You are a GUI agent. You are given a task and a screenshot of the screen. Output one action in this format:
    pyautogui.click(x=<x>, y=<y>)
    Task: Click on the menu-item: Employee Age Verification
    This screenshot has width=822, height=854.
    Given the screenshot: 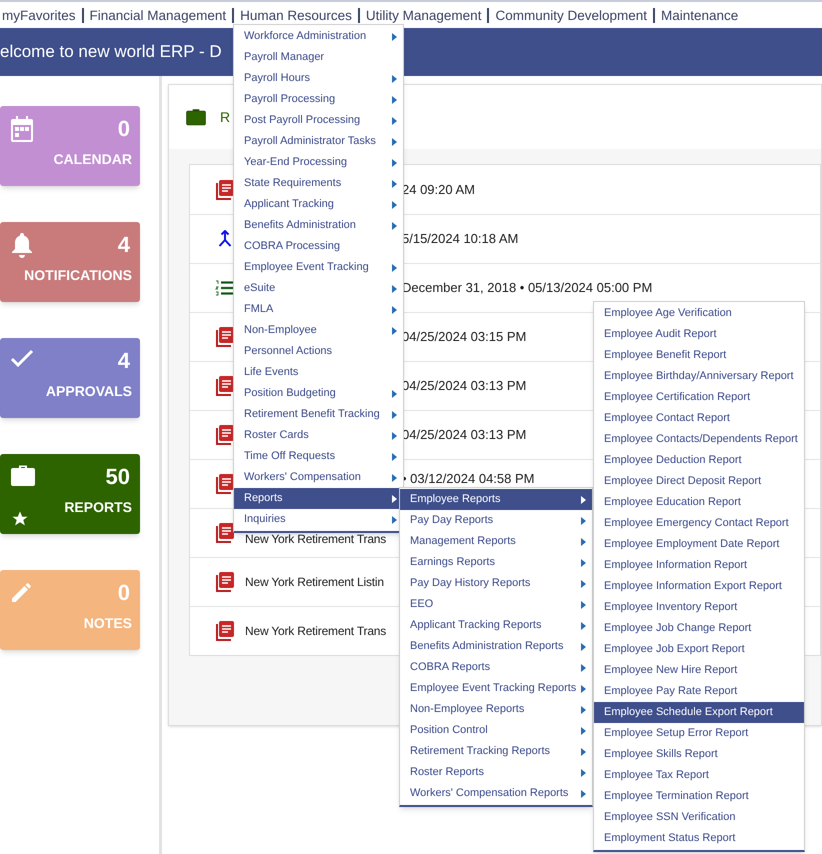 What is the action you would take?
    pyautogui.click(x=699, y=313)
    